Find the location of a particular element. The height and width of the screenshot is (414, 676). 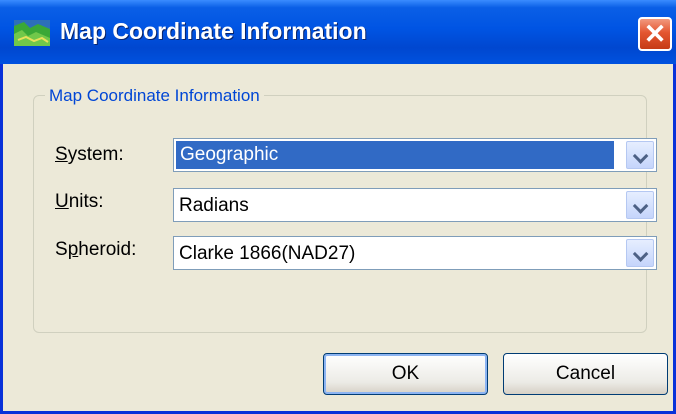

spheroid-dropdown: Clarke 1866(NAD27) is located at coordinates (415, 253).